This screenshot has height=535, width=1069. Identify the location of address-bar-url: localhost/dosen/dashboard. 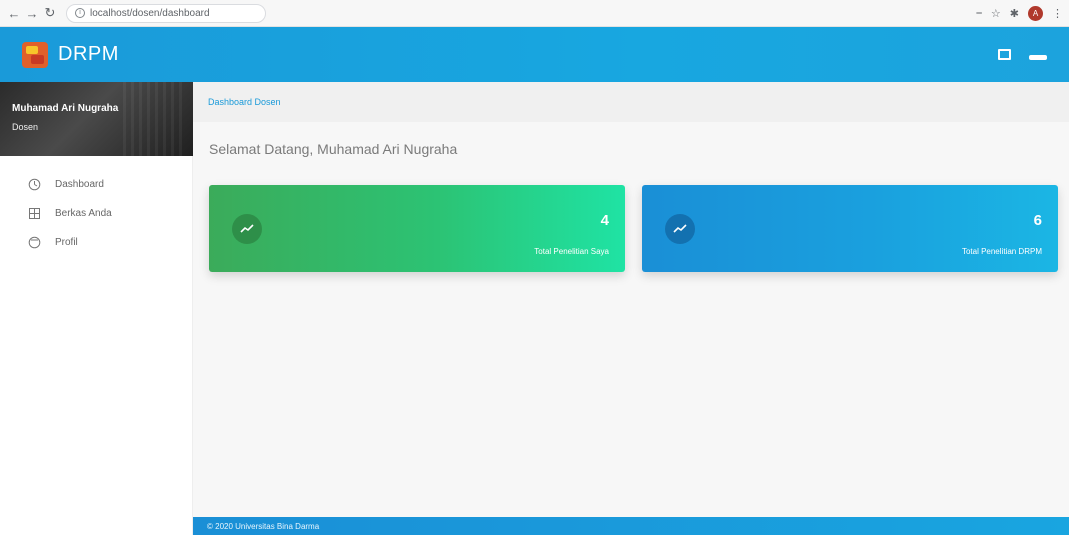
(150, 13).